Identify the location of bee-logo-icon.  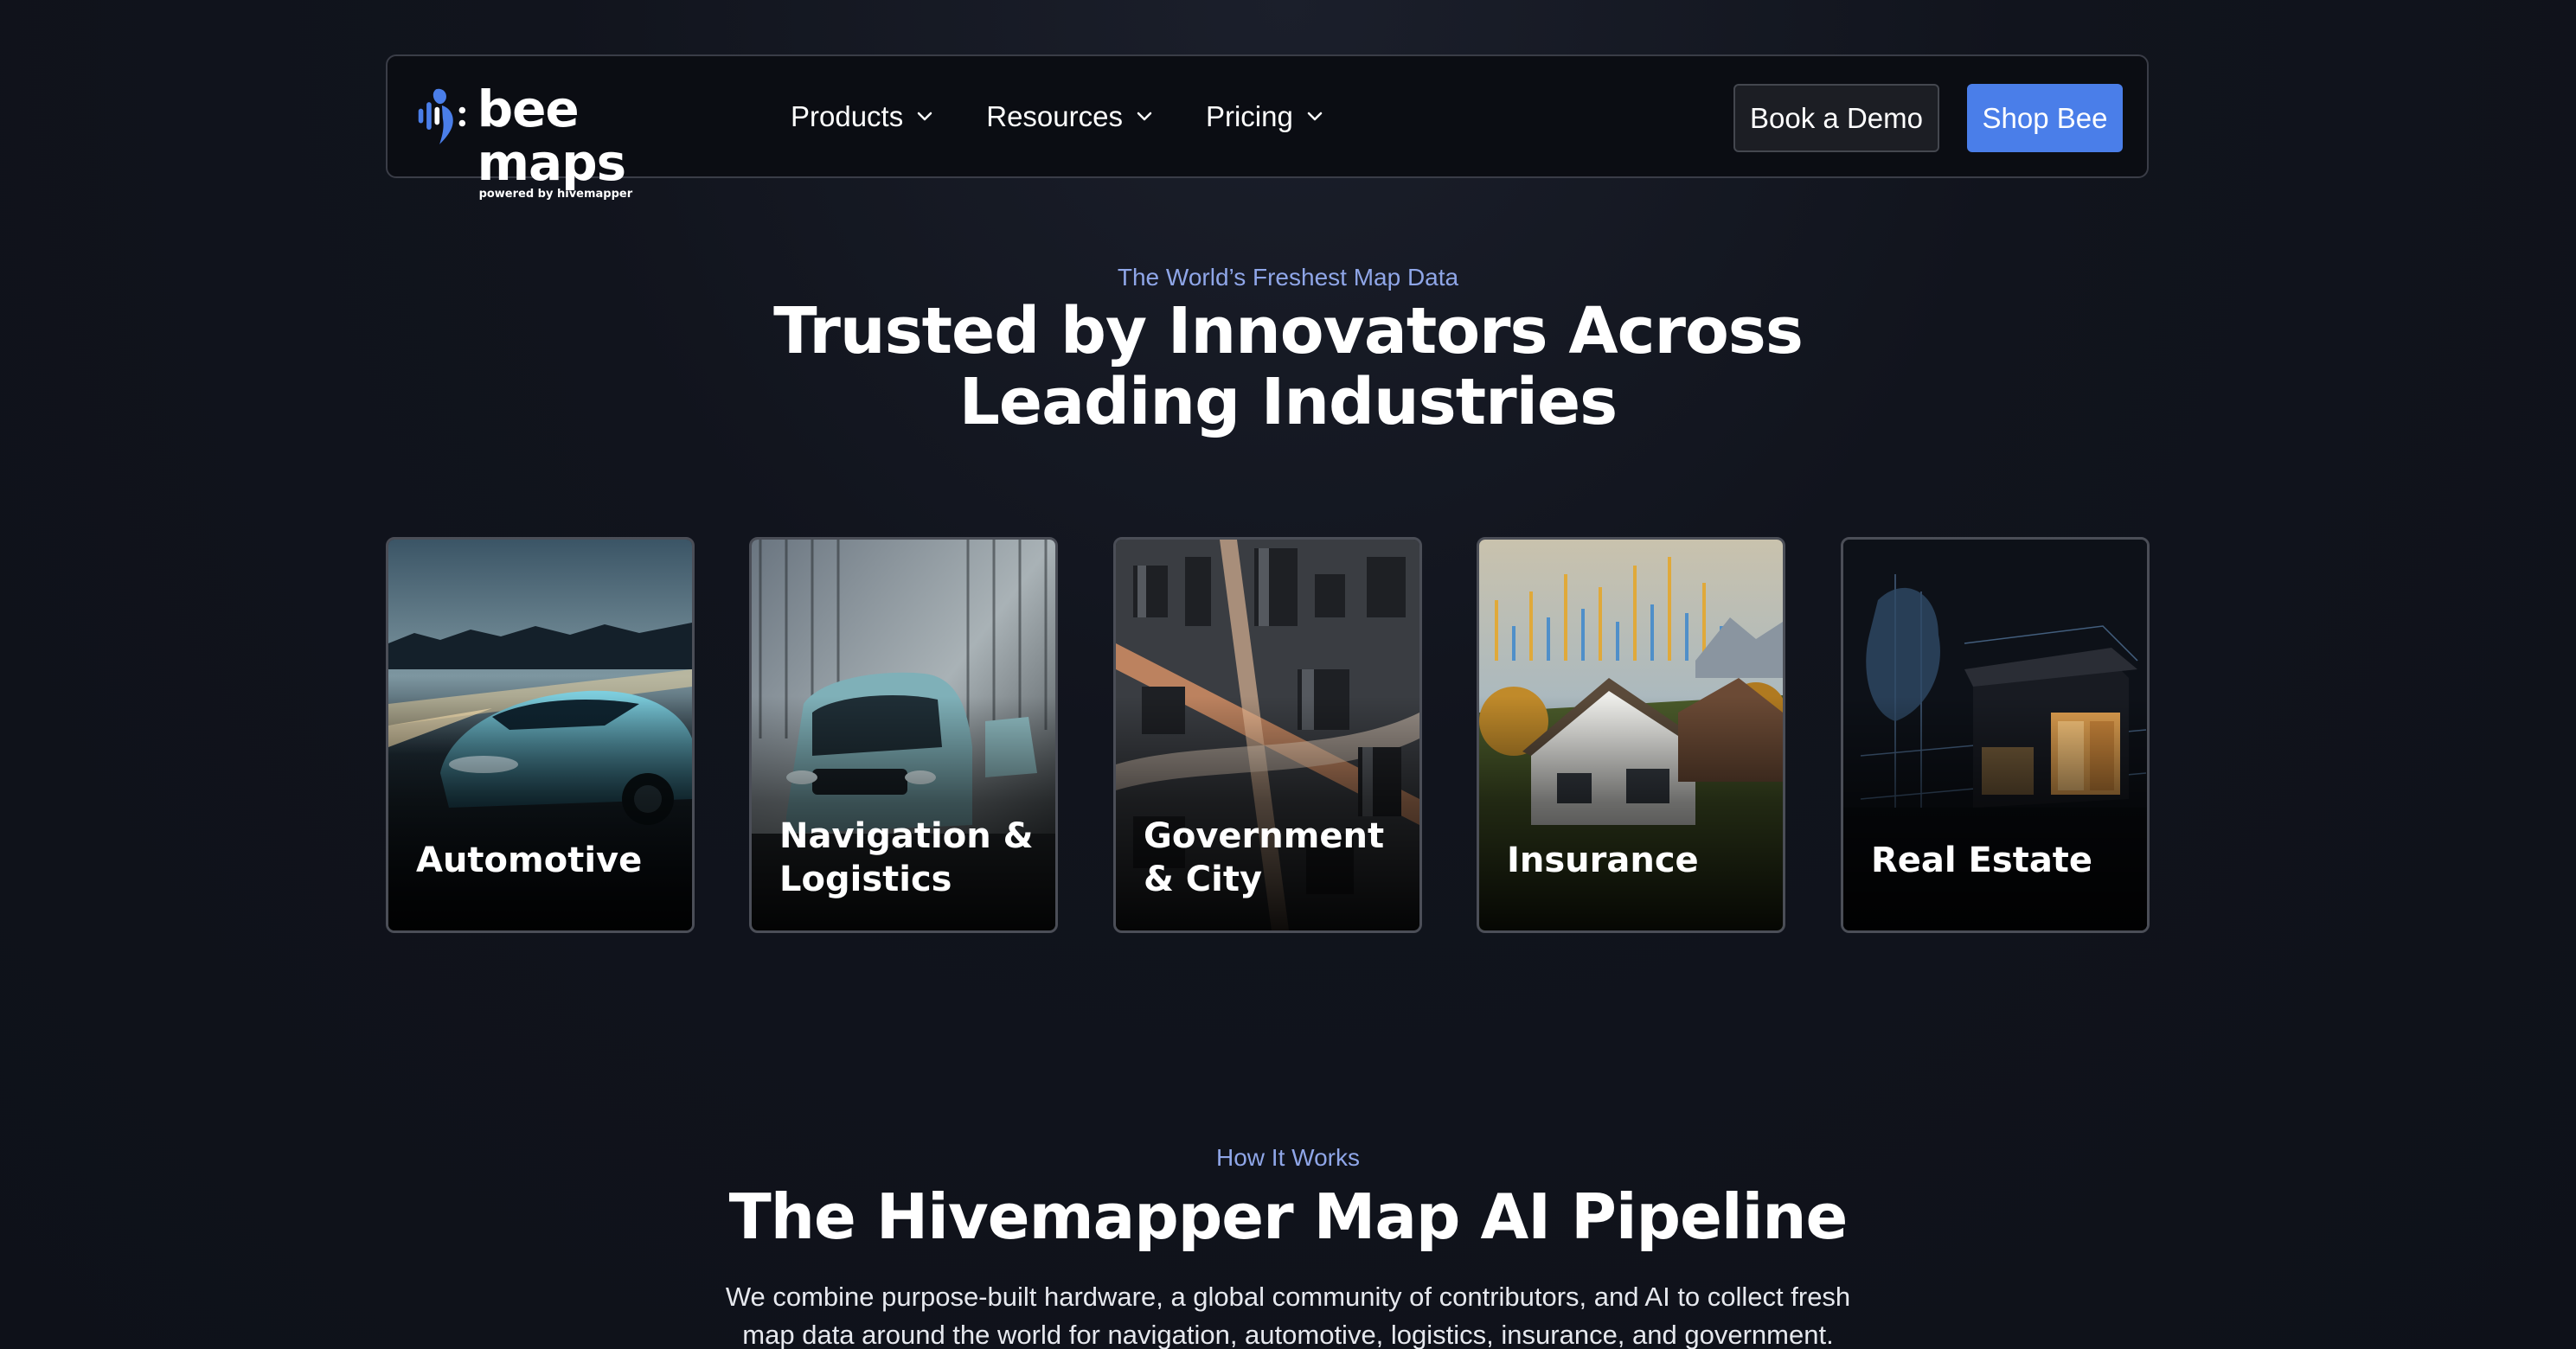
(442, 116).